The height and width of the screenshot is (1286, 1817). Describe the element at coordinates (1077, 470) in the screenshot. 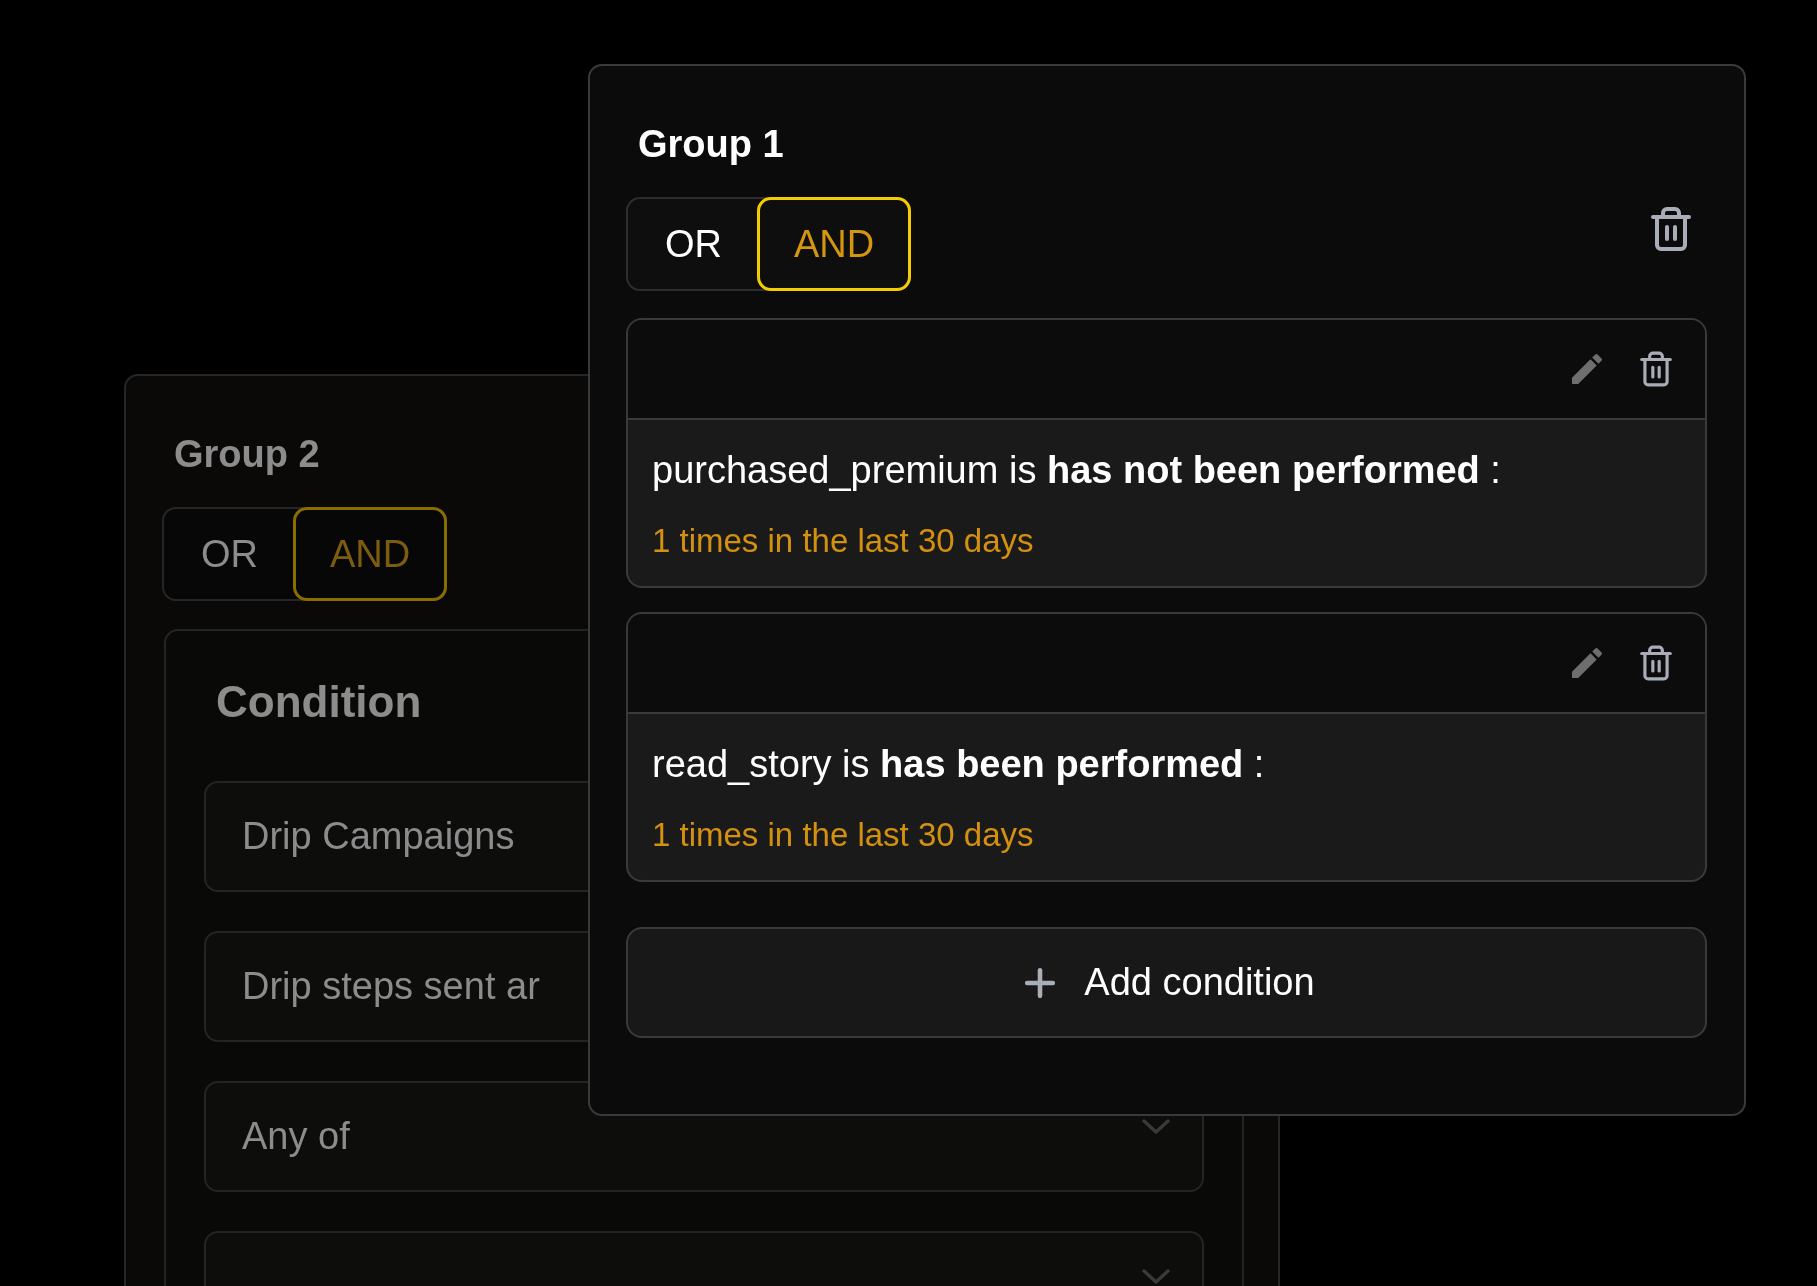

I see `condition-summary: purchased_premium is has not been performed :` at that location.